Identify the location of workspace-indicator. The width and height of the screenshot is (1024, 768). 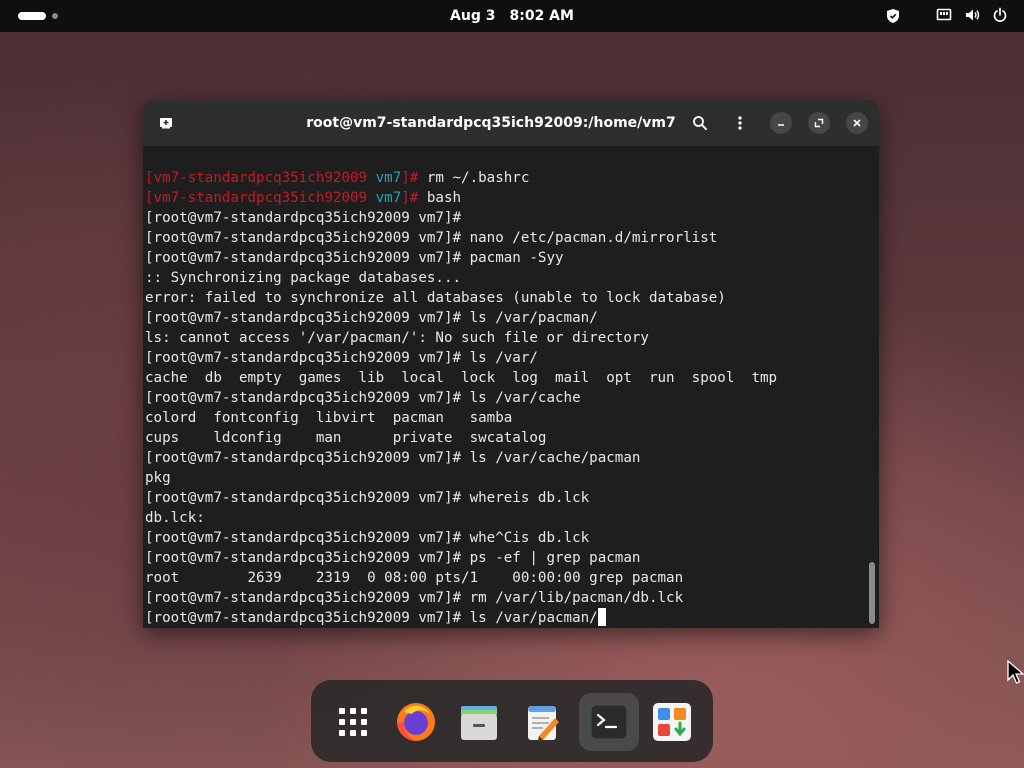
(55, 16).